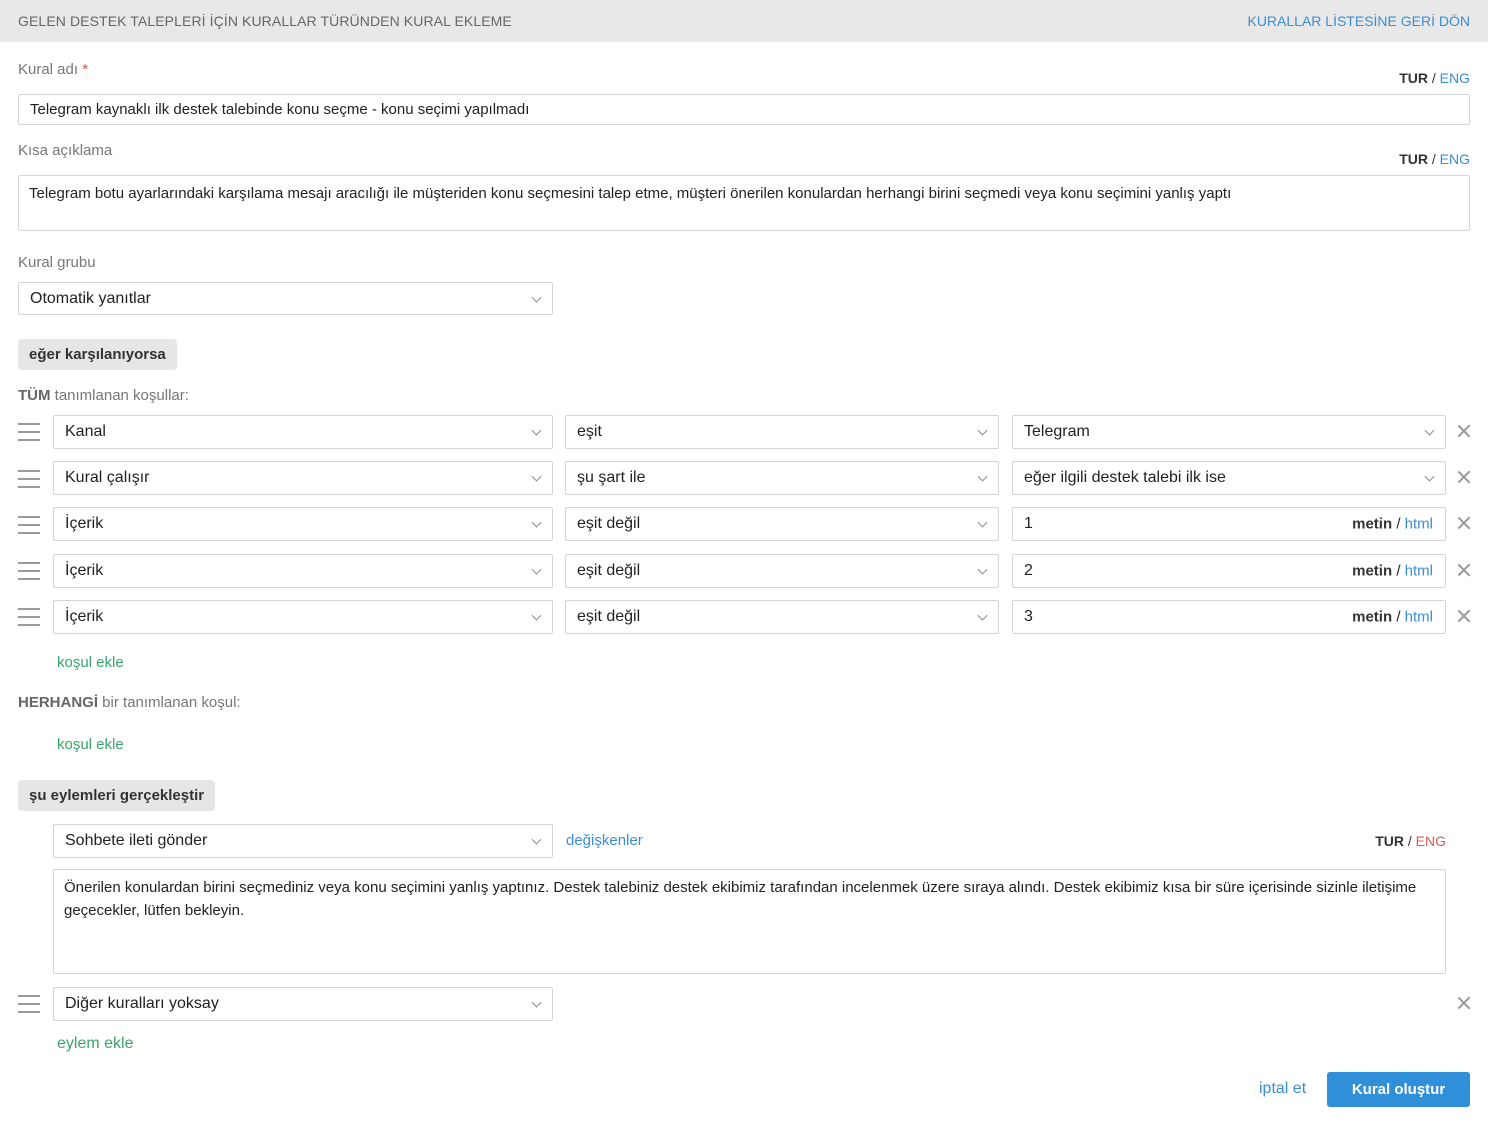 The image size is (1488, 1126). I want to click on condition-value-text: 2, so click(1028, 570).